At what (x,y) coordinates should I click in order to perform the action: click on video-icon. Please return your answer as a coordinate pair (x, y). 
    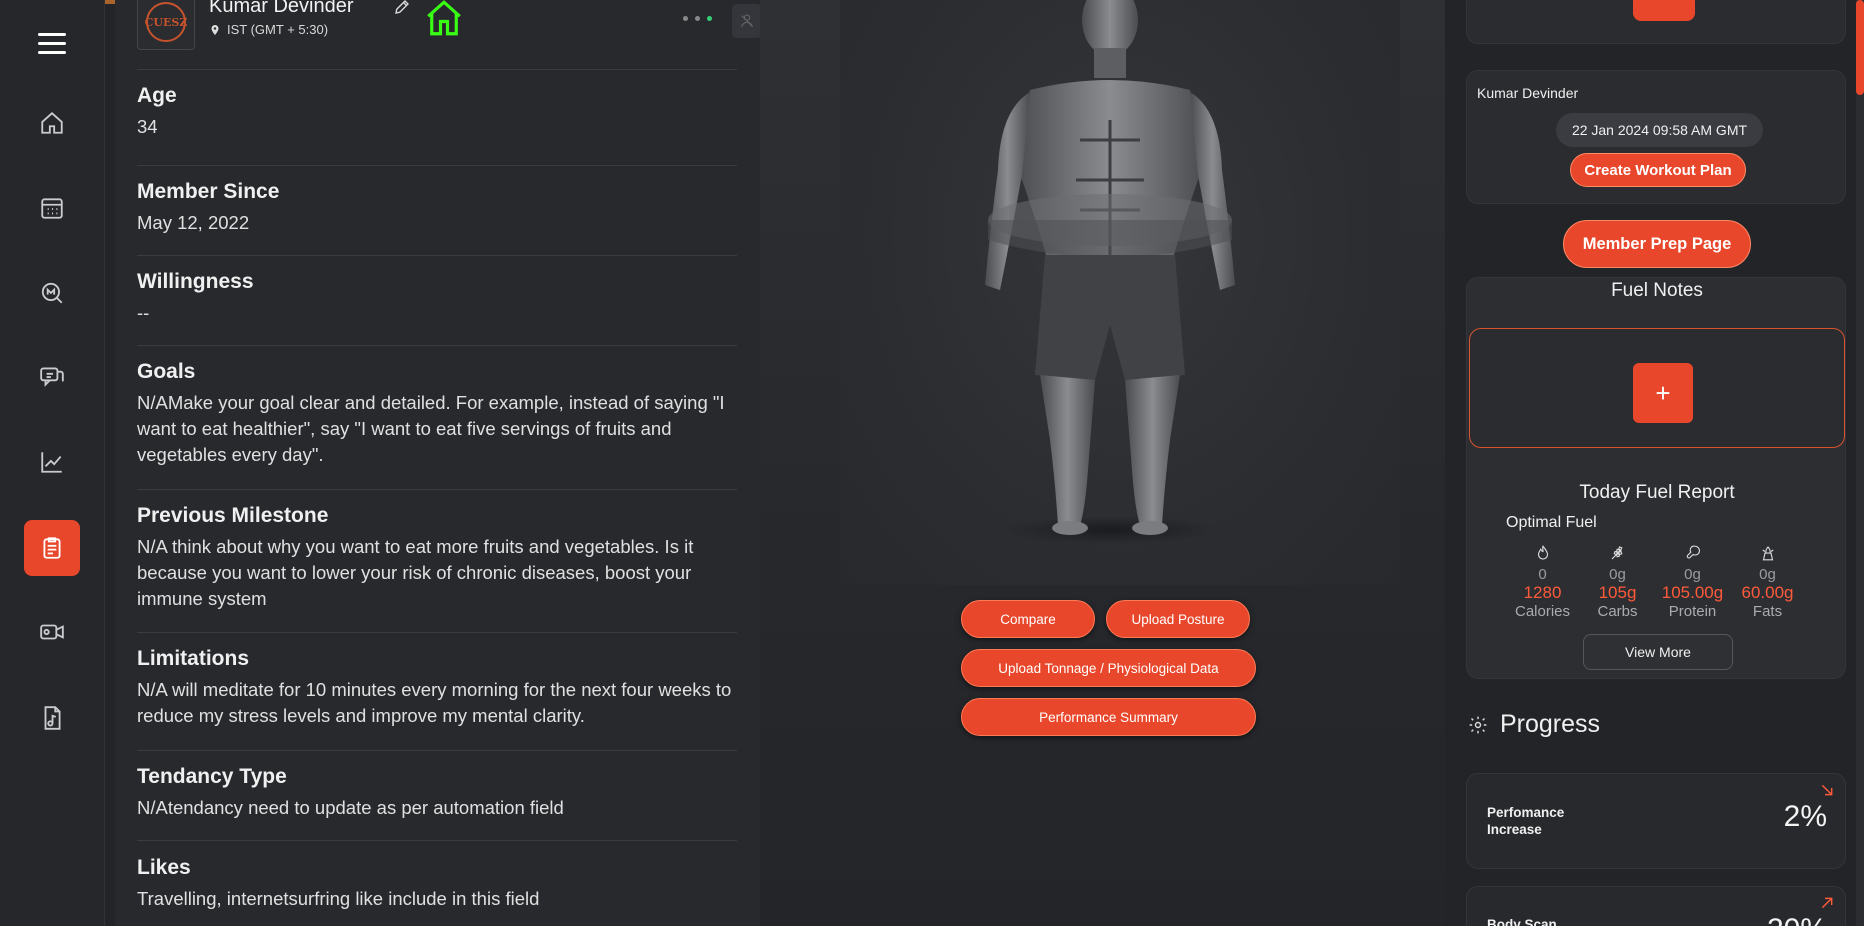
    Looking at the image, I should click on (52, 632).